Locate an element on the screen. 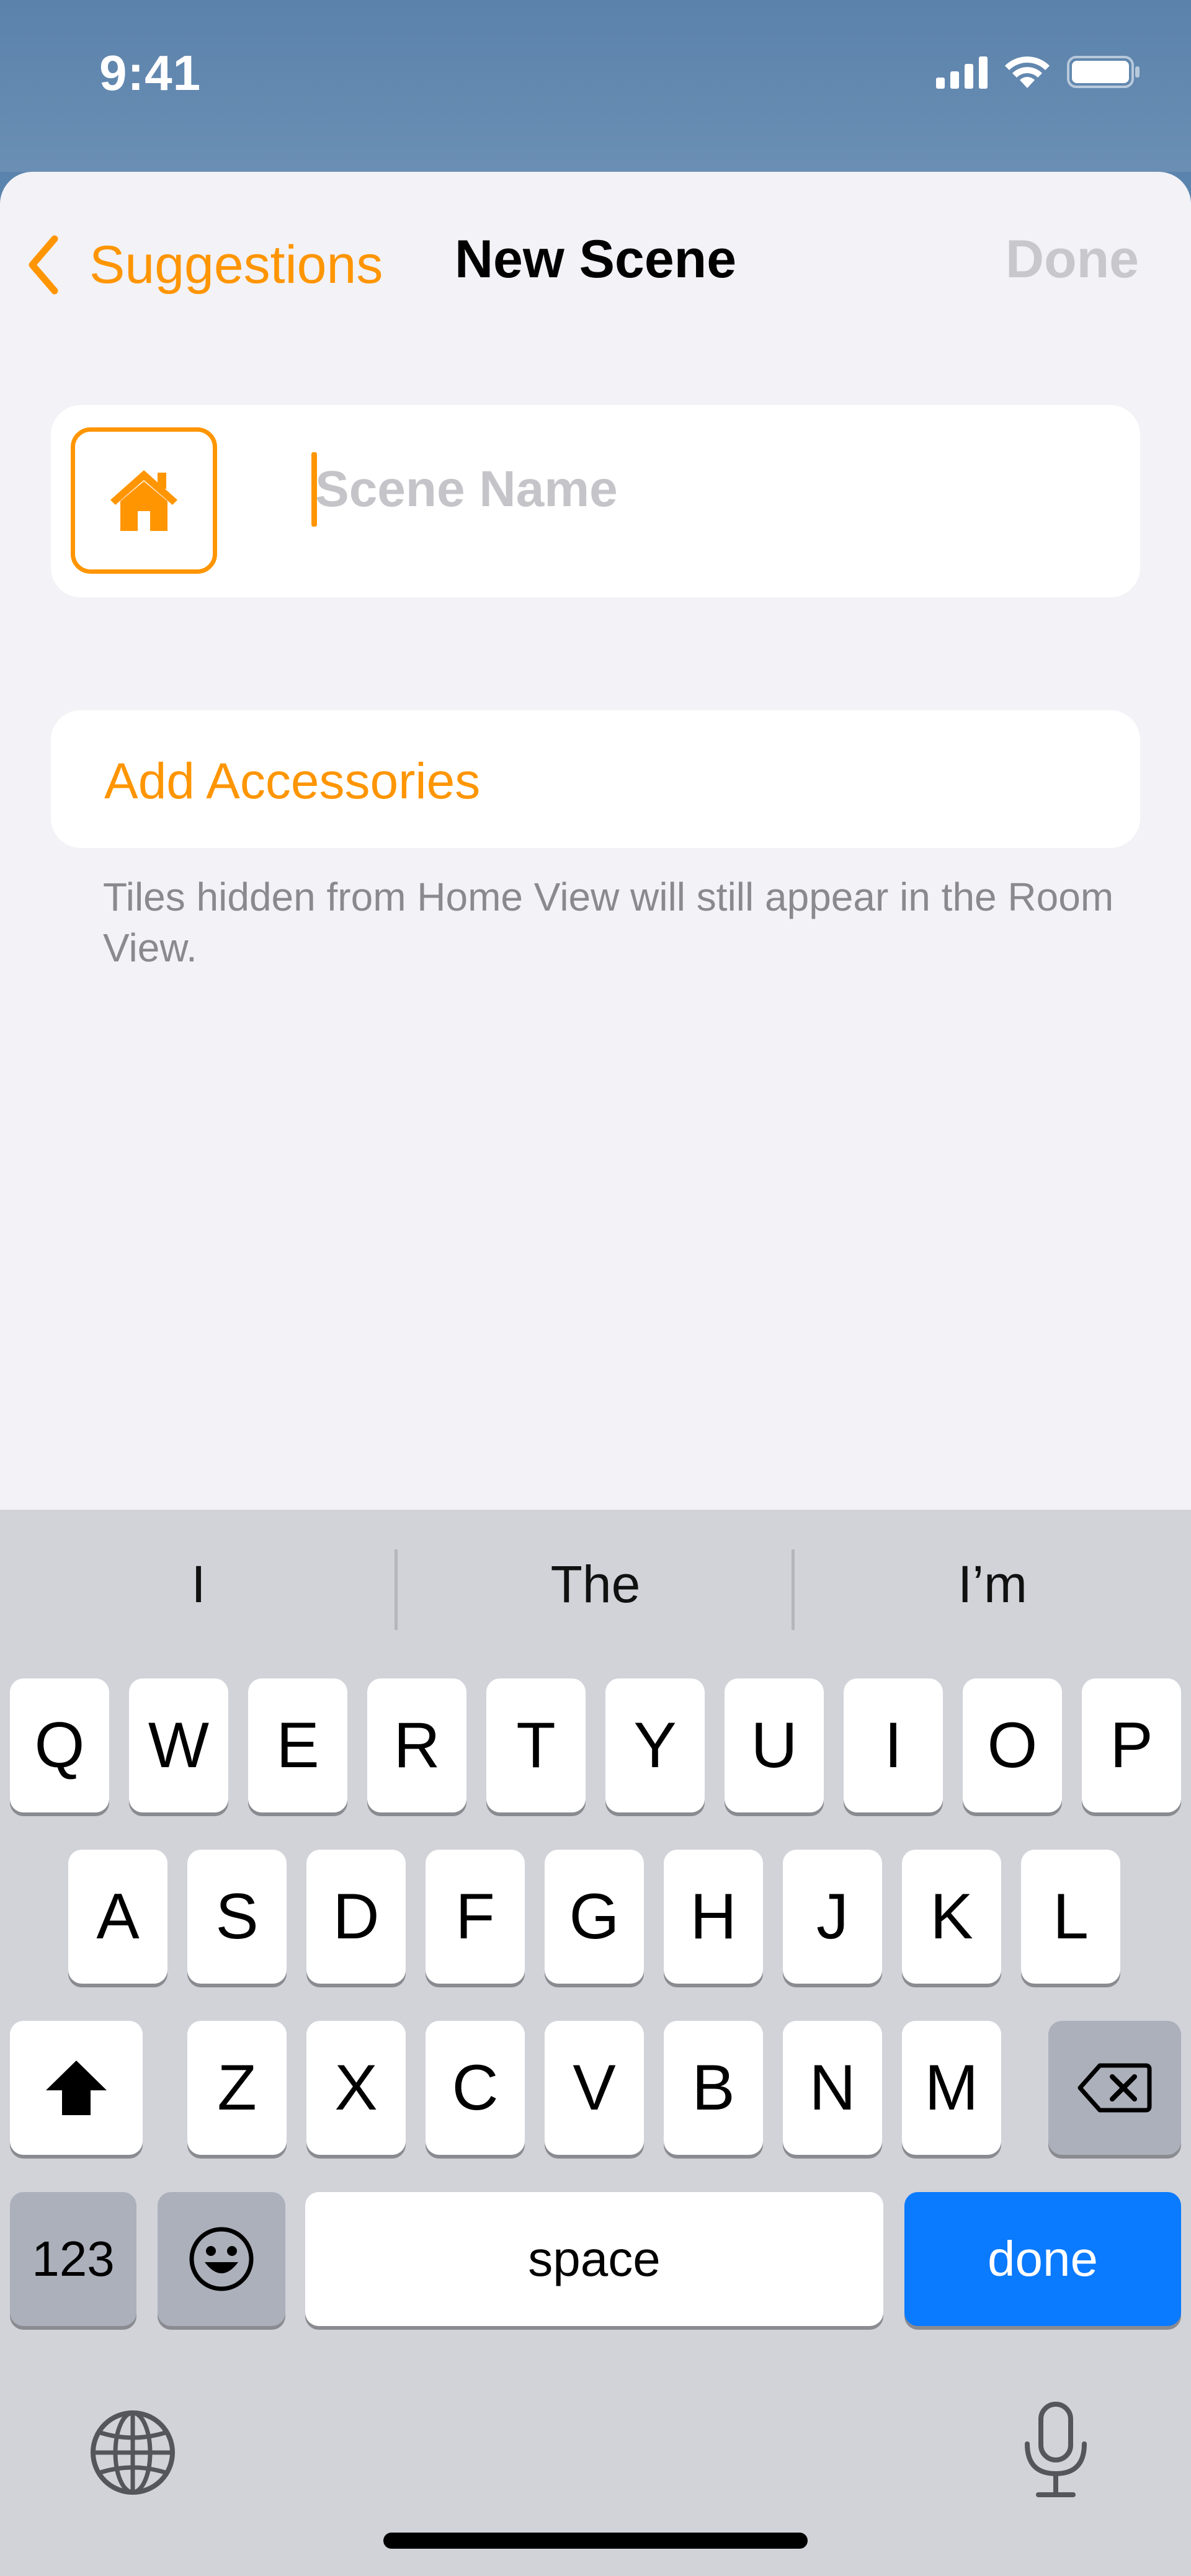 The width and height of the screenshot is (1191, 2576). suggestion-1: I is located at coordinates (198, 1585).